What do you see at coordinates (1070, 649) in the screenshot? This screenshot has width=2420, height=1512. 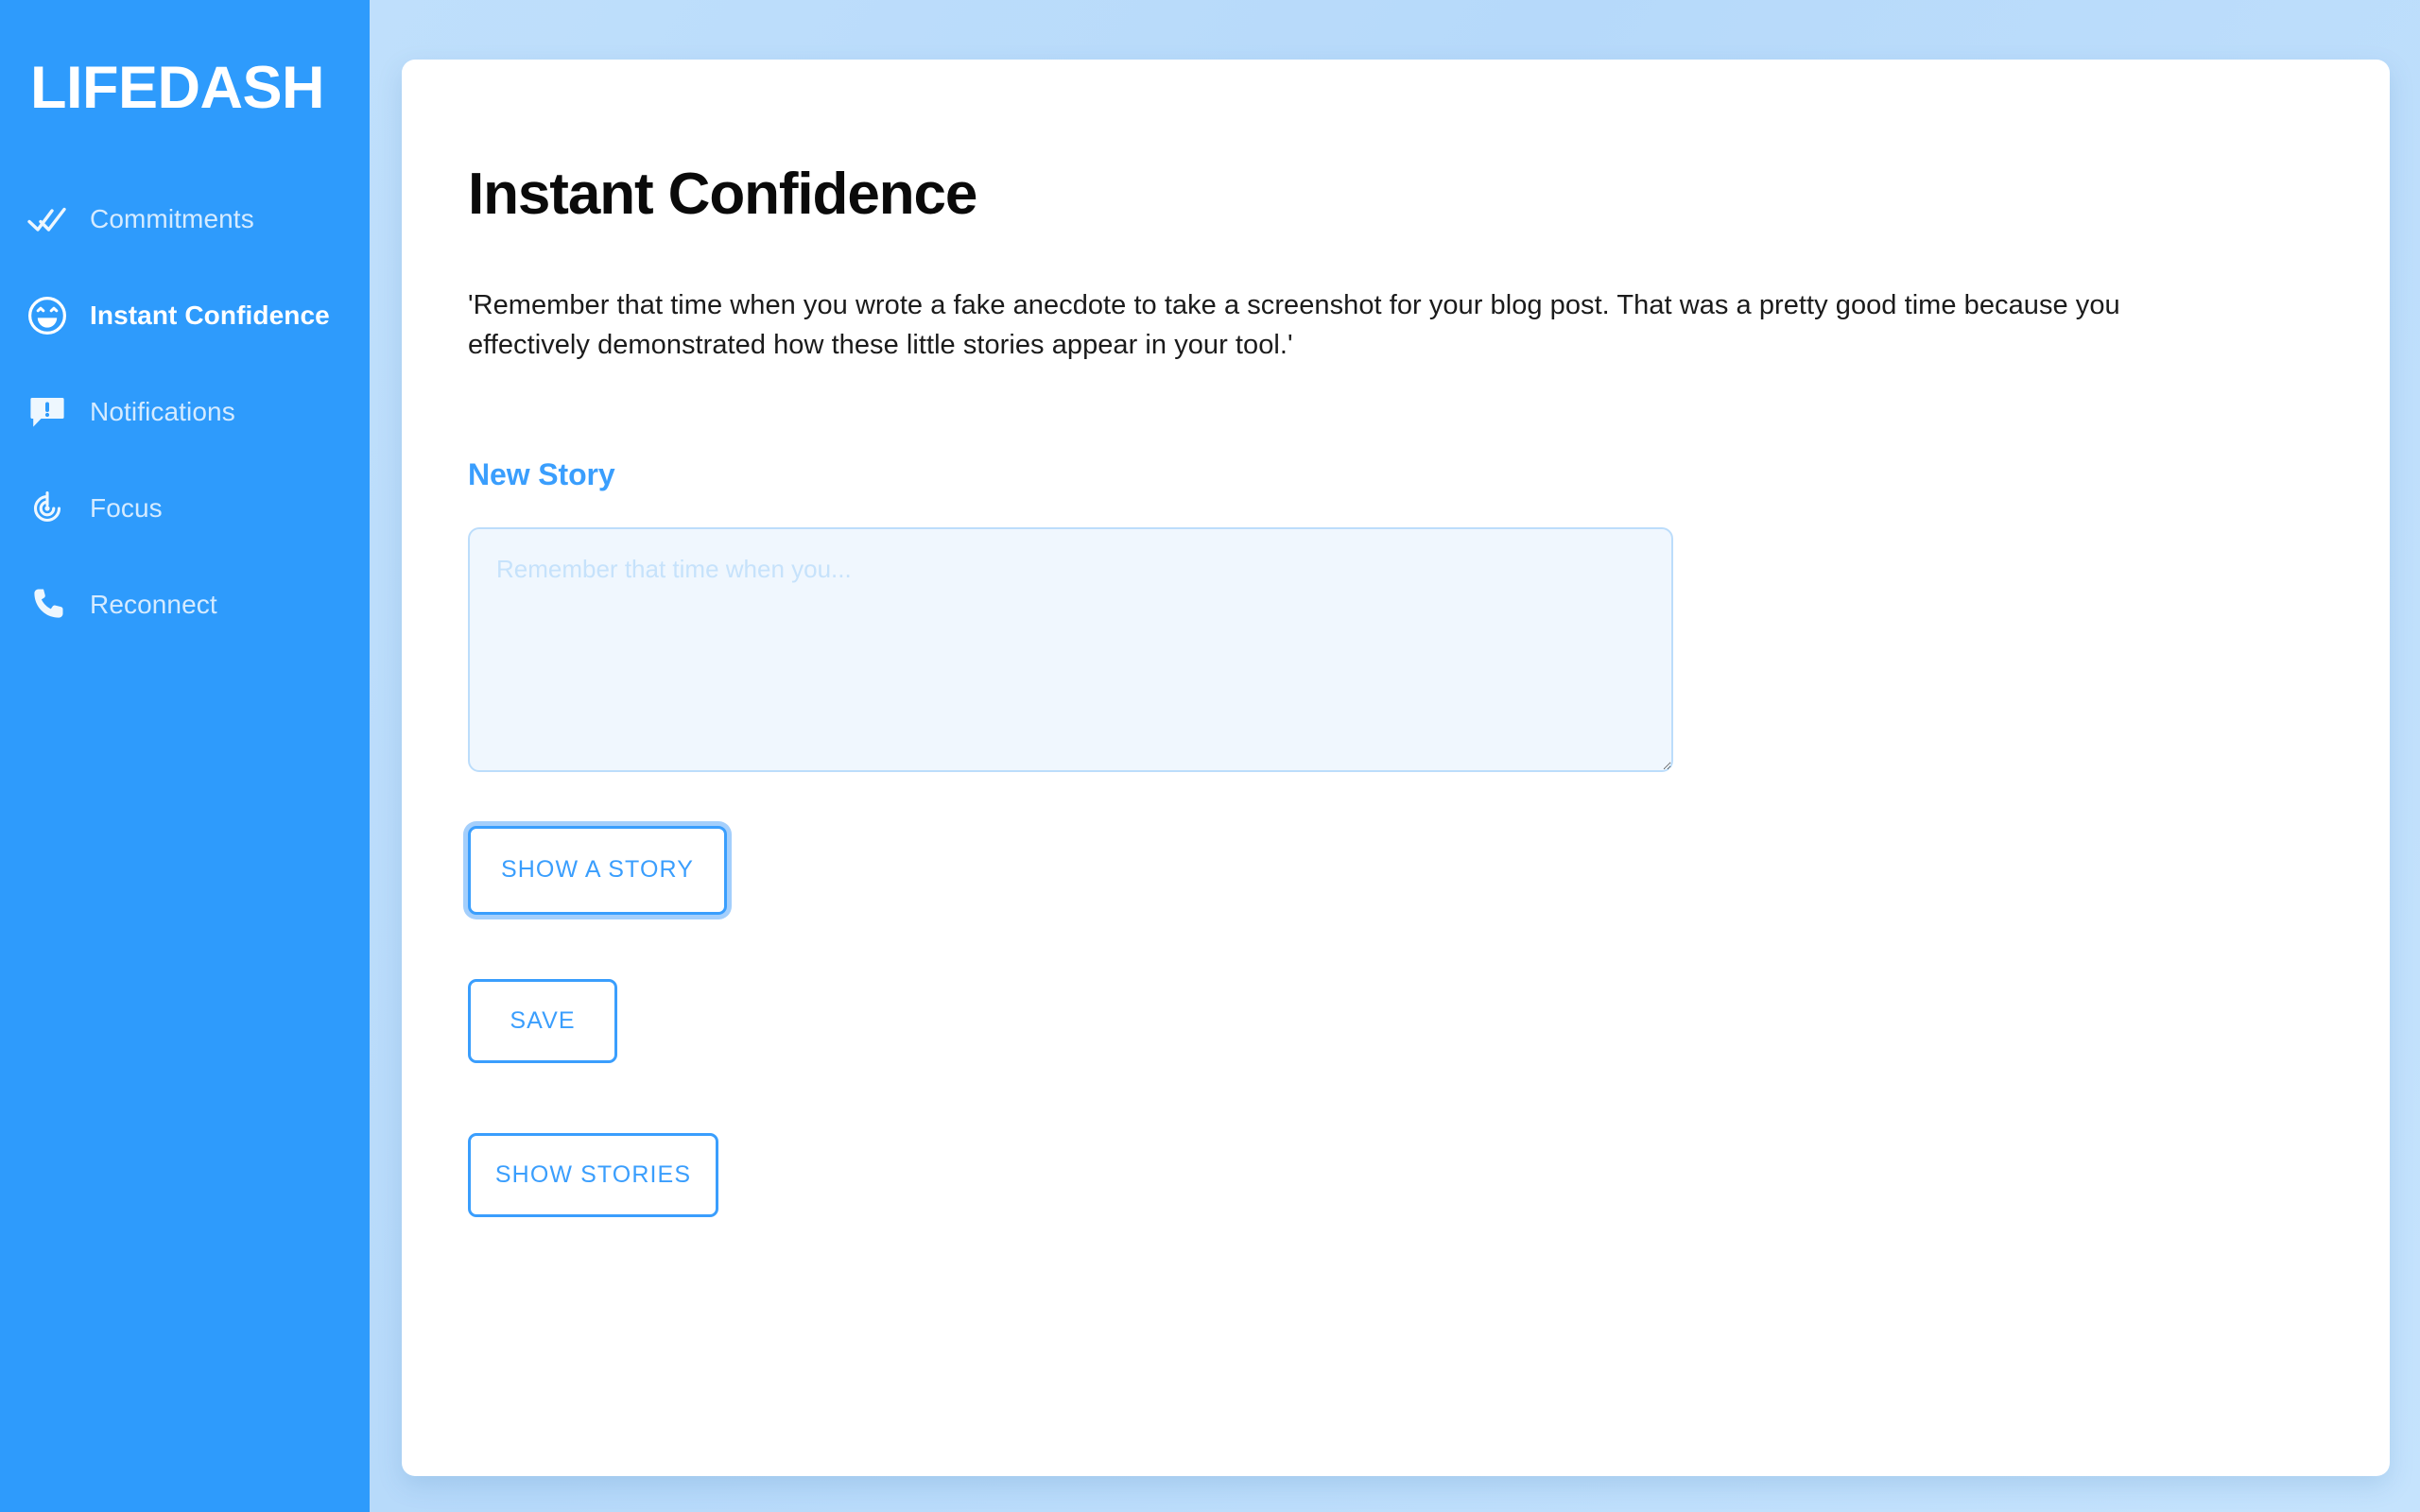 I see `story-input` at bounding box center [1070, 649].